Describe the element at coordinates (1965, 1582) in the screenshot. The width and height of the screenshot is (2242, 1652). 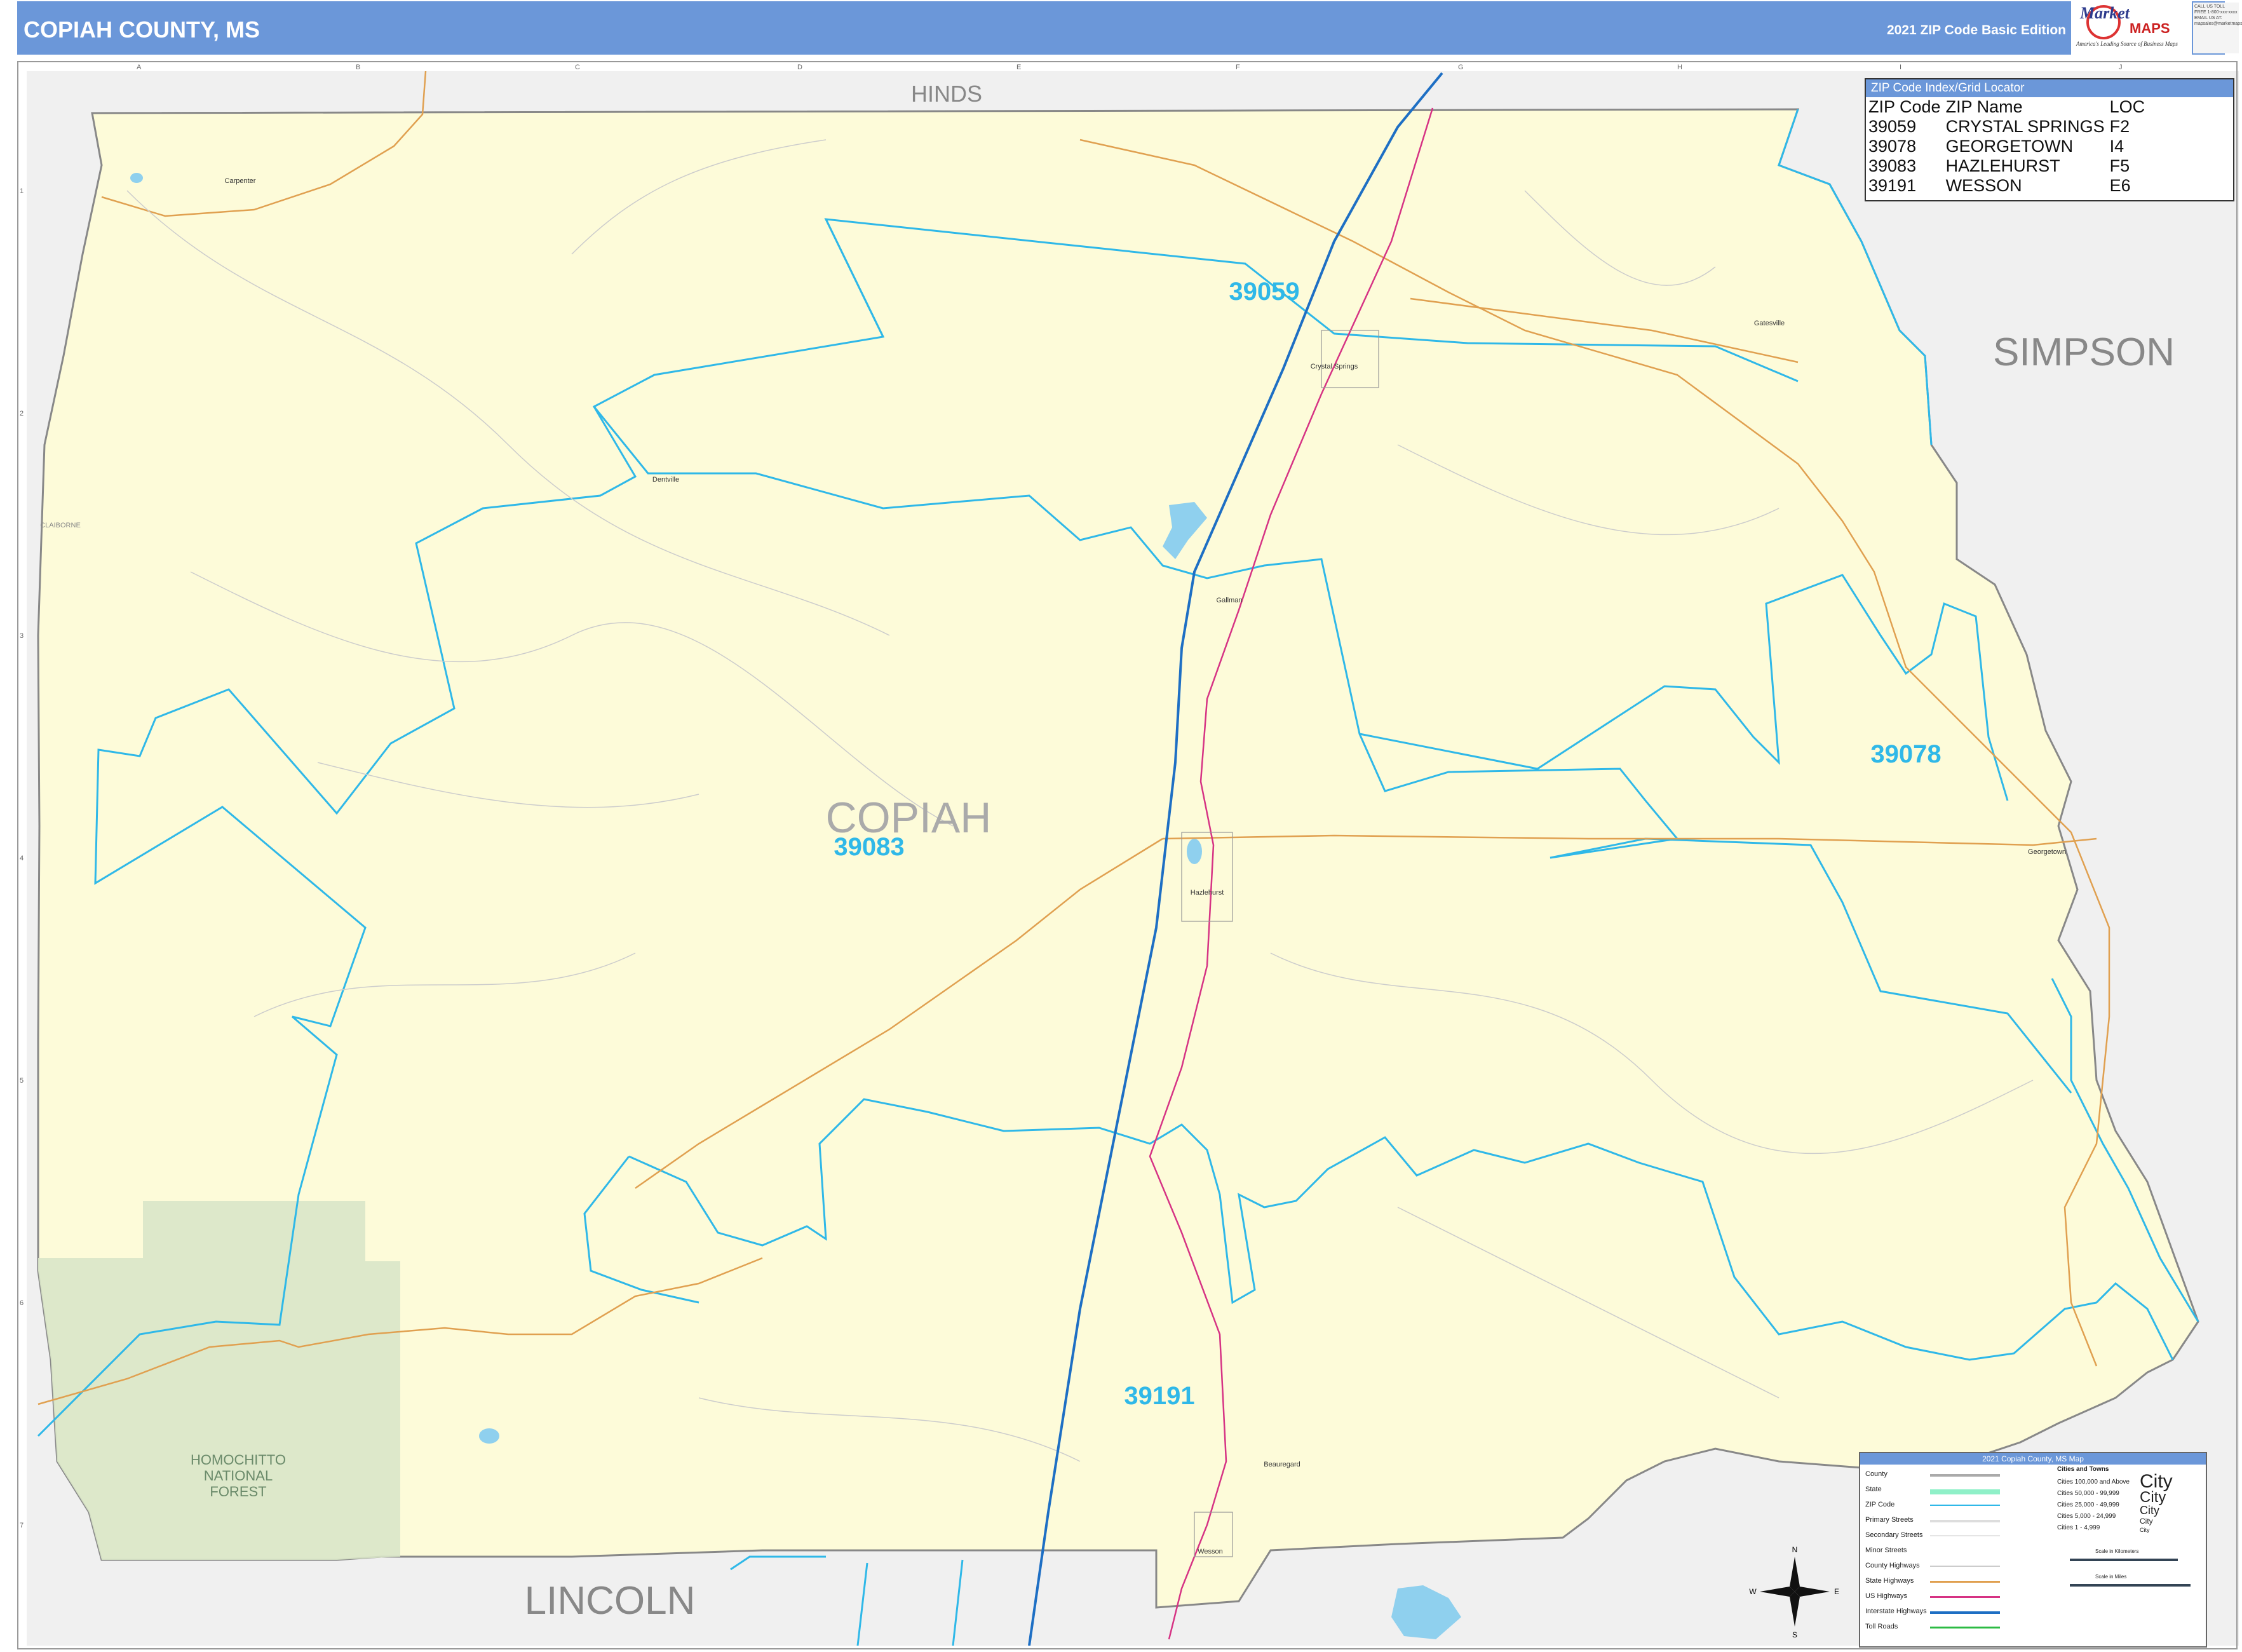
I see `legend-swatch-state-hwy` at that location.